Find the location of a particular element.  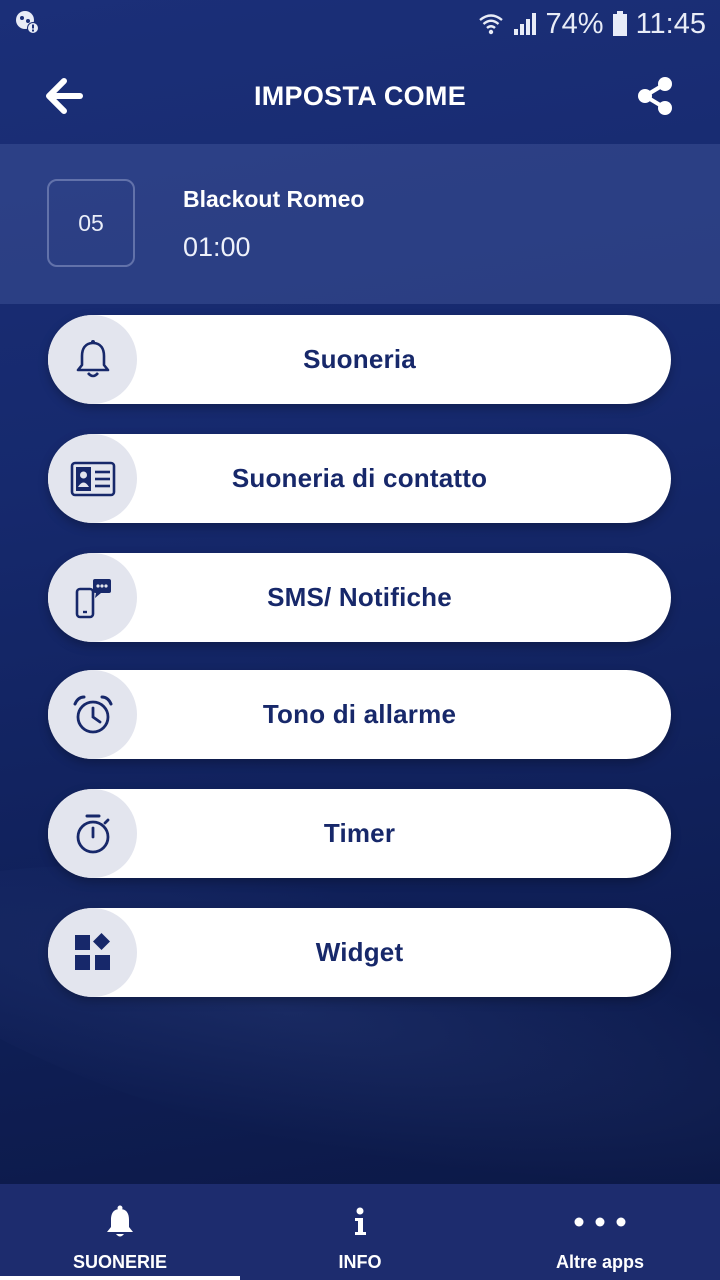

alarm-tone-button: Tono di allarme is located at coordinates (359, 714).